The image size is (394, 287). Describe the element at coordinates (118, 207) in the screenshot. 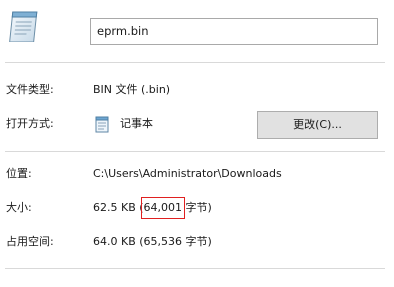

I see `size-value-main: 62.5 KB (` at that location.